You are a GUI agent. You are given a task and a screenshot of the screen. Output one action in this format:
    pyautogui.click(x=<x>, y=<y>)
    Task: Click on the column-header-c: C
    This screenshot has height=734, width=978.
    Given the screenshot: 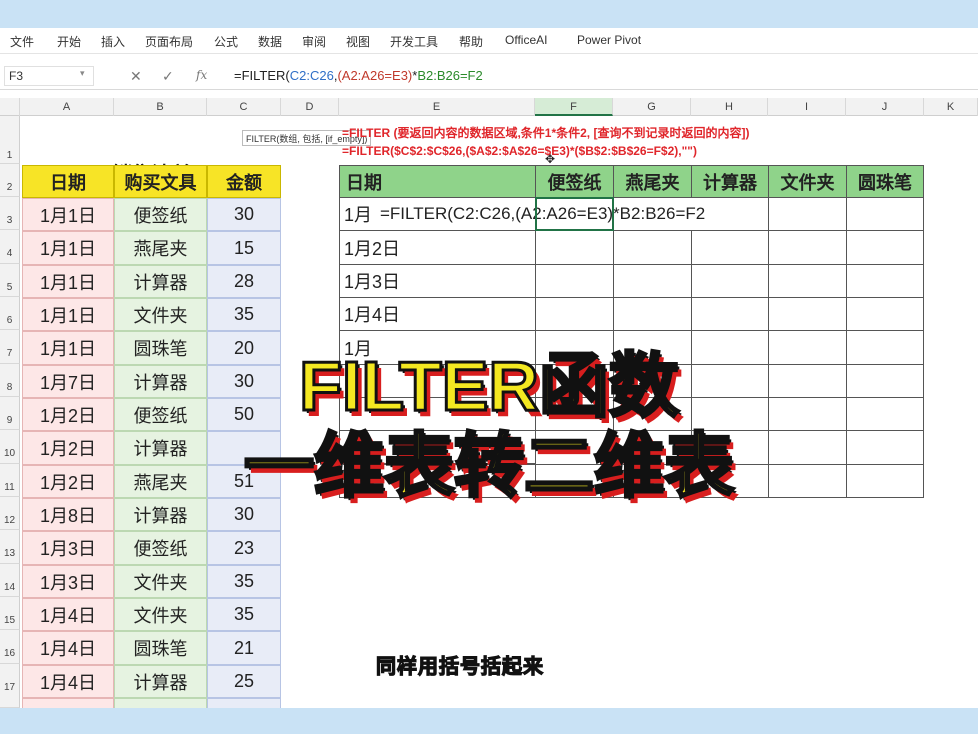 What is the action you would take?
    pyautogui.click(x=244, y=107)
    